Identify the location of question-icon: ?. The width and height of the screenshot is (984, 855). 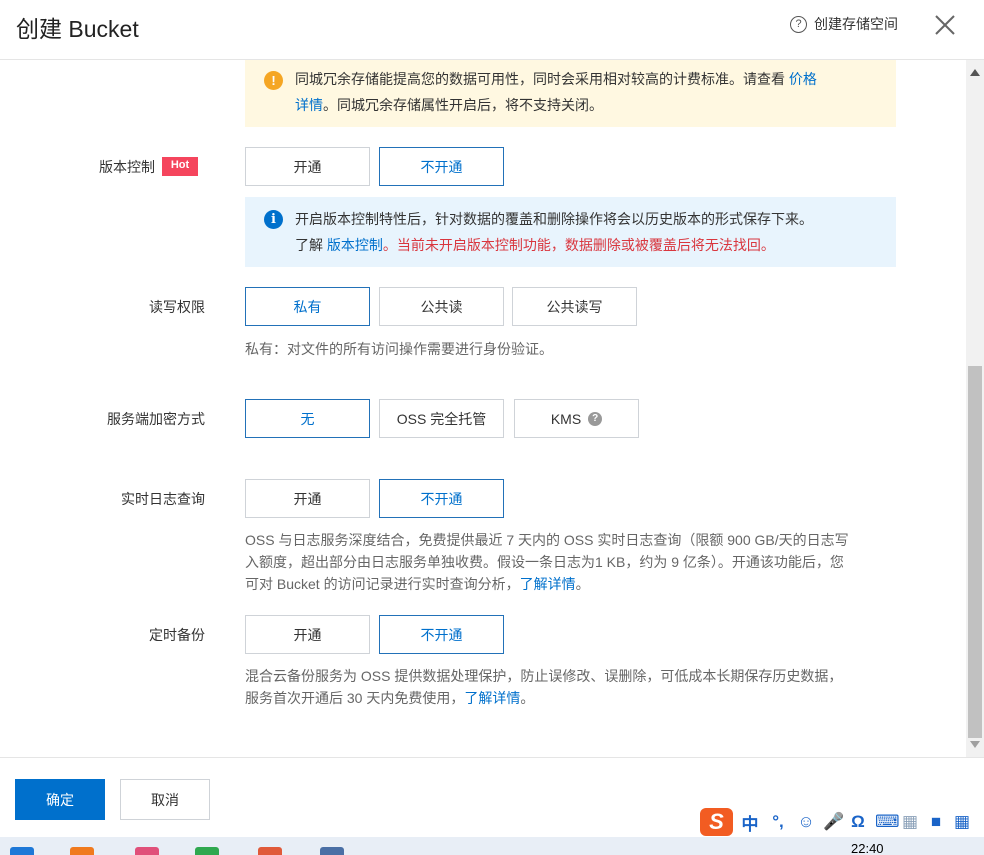
(595, 418).